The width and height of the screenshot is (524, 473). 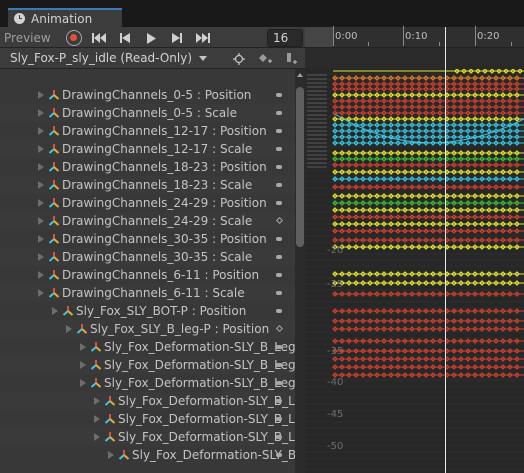 I want to click on last-keyframe-button, so click(x=203, y=38).